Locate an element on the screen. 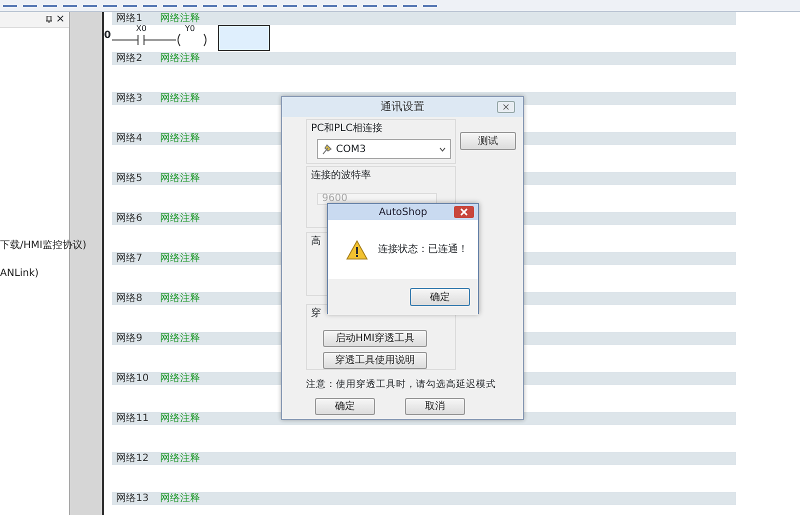 Image resolution: width=800 pixels, height=515 pixels. warning-icon is located at coordinates (357, 250).